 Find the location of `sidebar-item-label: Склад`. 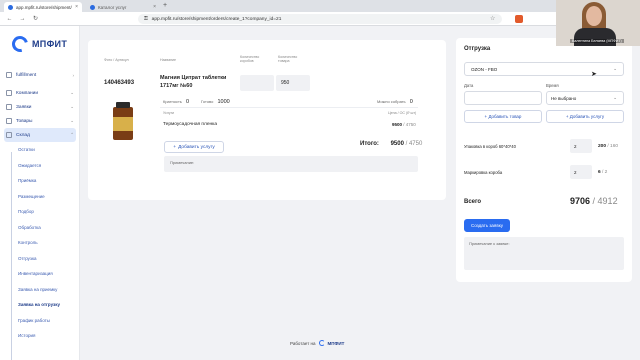

sidebar-item-label: Склад is located at coordinates (23, 135).